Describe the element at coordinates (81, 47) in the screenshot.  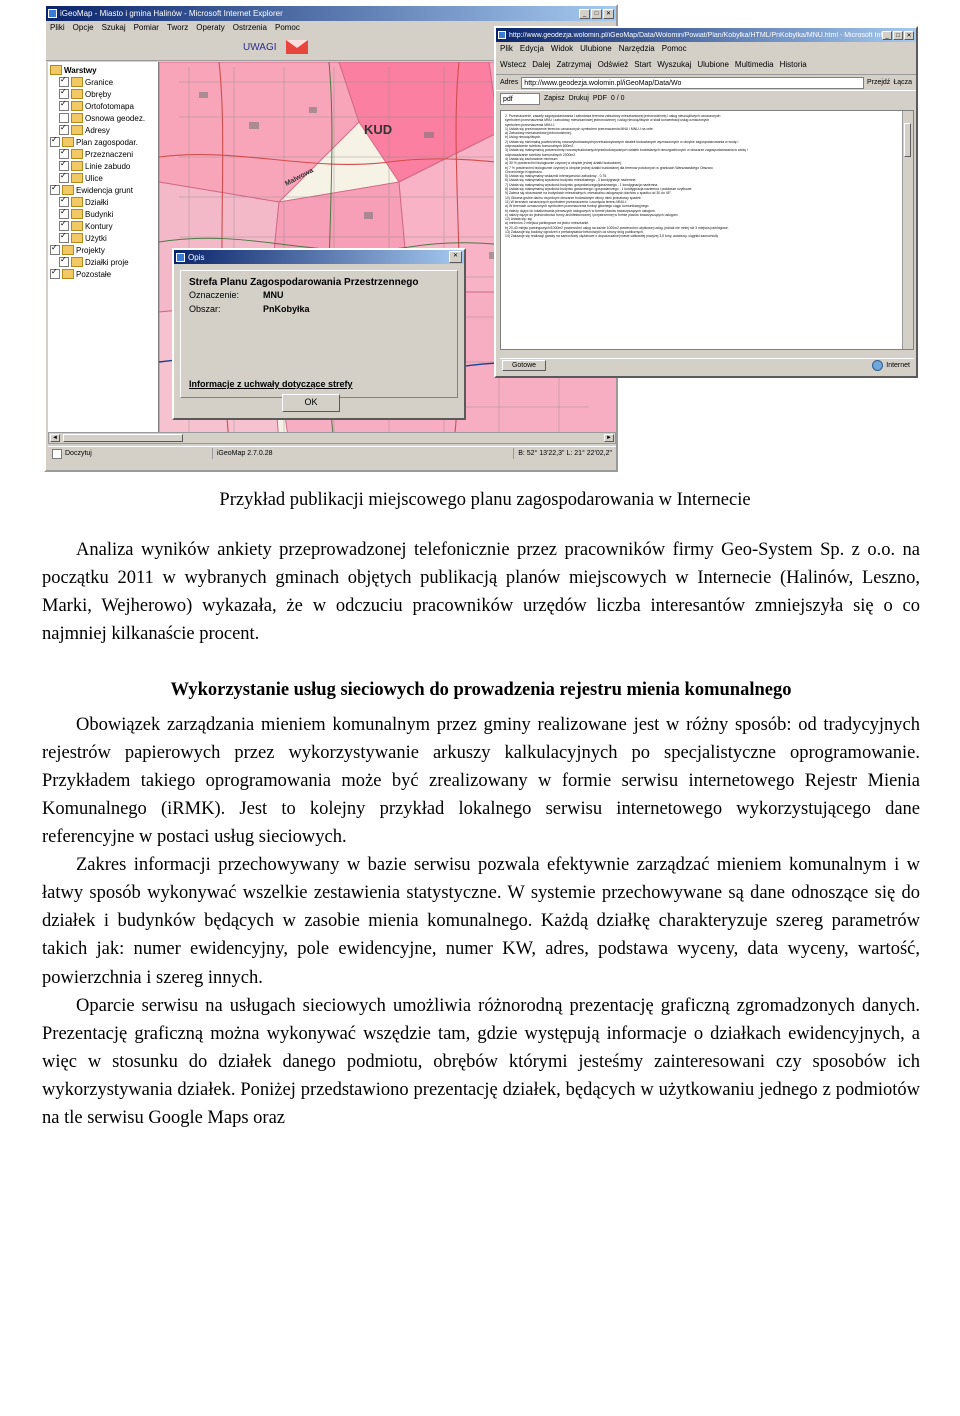
I see `zoom-icon` at that location.